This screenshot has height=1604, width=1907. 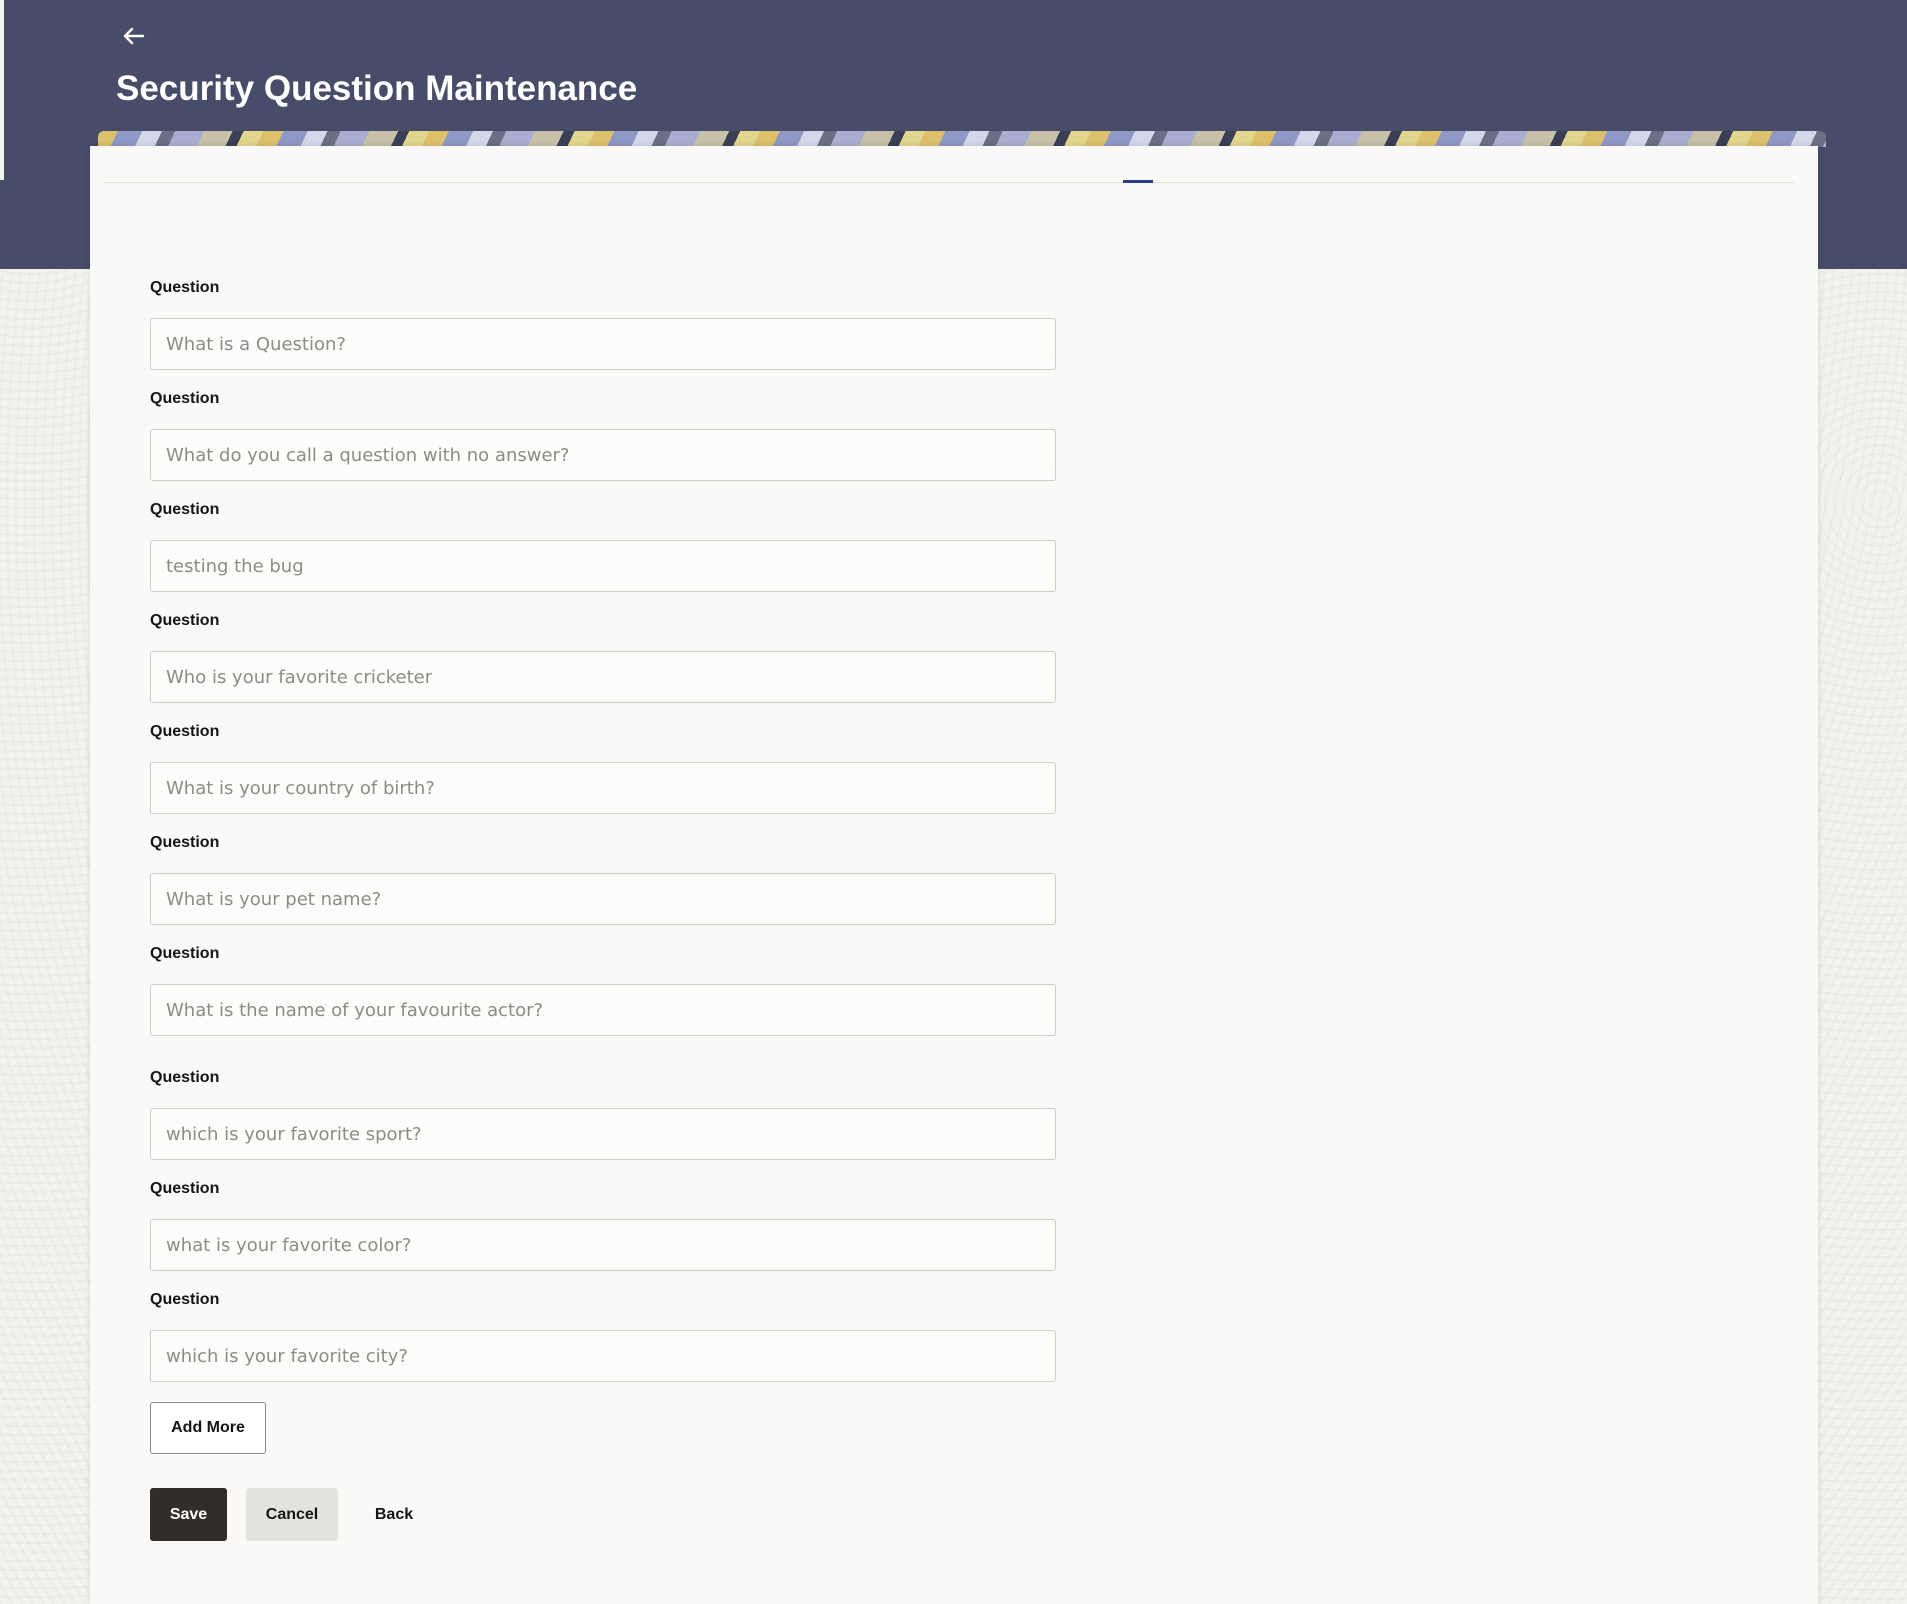 I want to click on page-title: Security Question Maintenance, so click(x=377, y=88).